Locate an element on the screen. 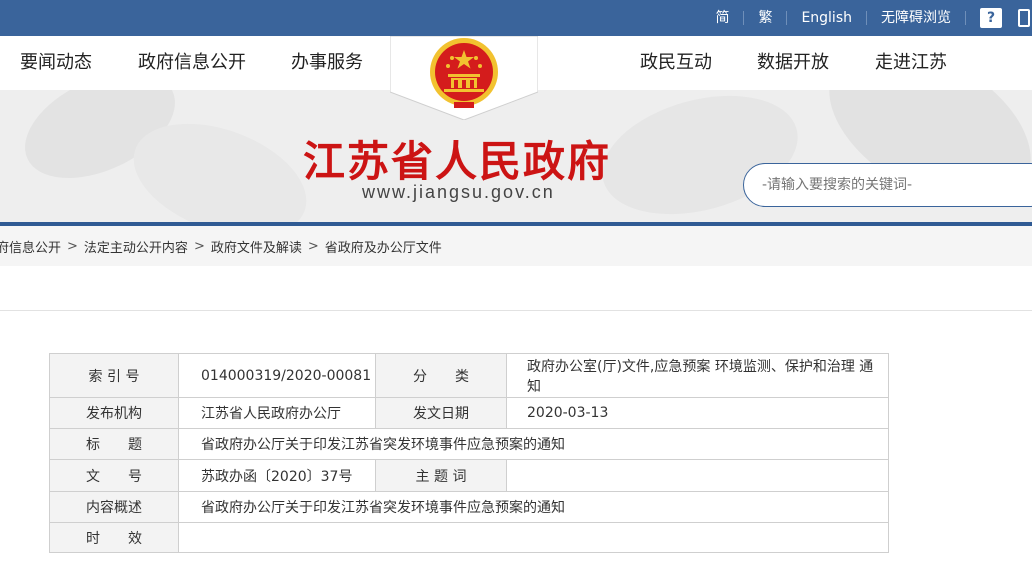 The height and width of the screenshot is (576, 1032). breadcrumb: 府信息公开 > 法定主动公开内容 > 政府文件及解读 > 省政府及办公厅文件 is located at coordinates (516, 246).